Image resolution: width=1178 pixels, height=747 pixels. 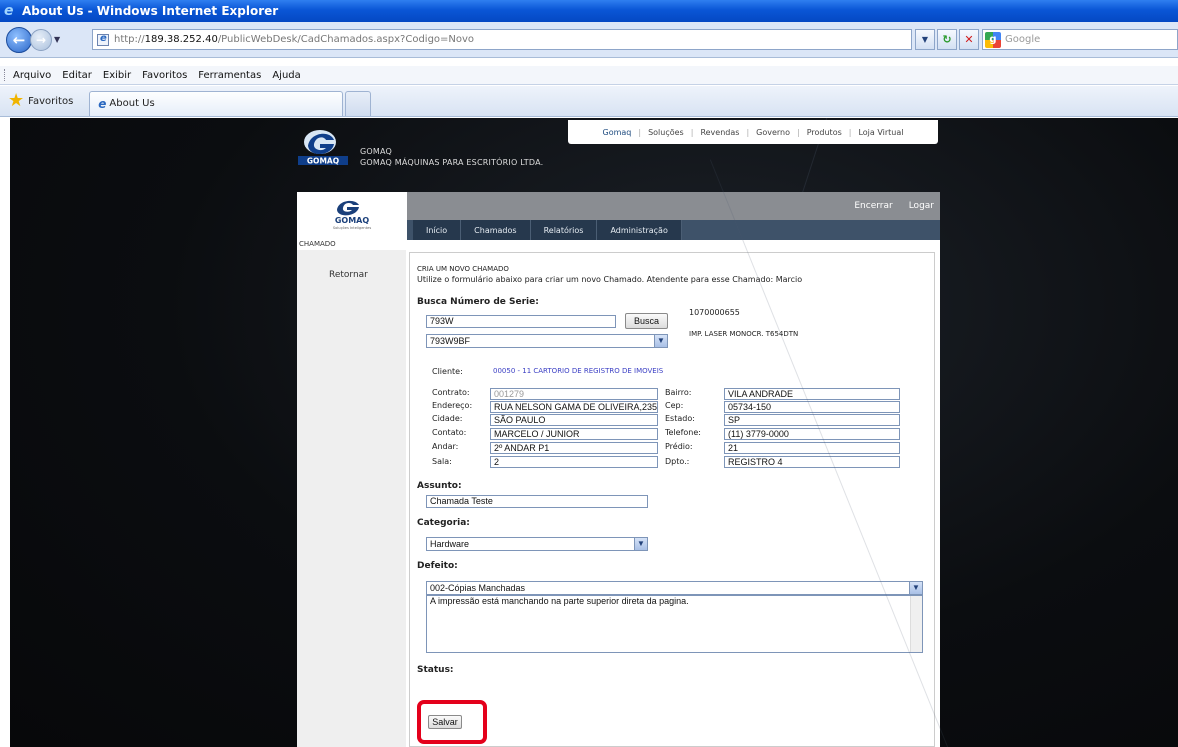 I want to click on estado-field: SP, so click(x=812, y=420).